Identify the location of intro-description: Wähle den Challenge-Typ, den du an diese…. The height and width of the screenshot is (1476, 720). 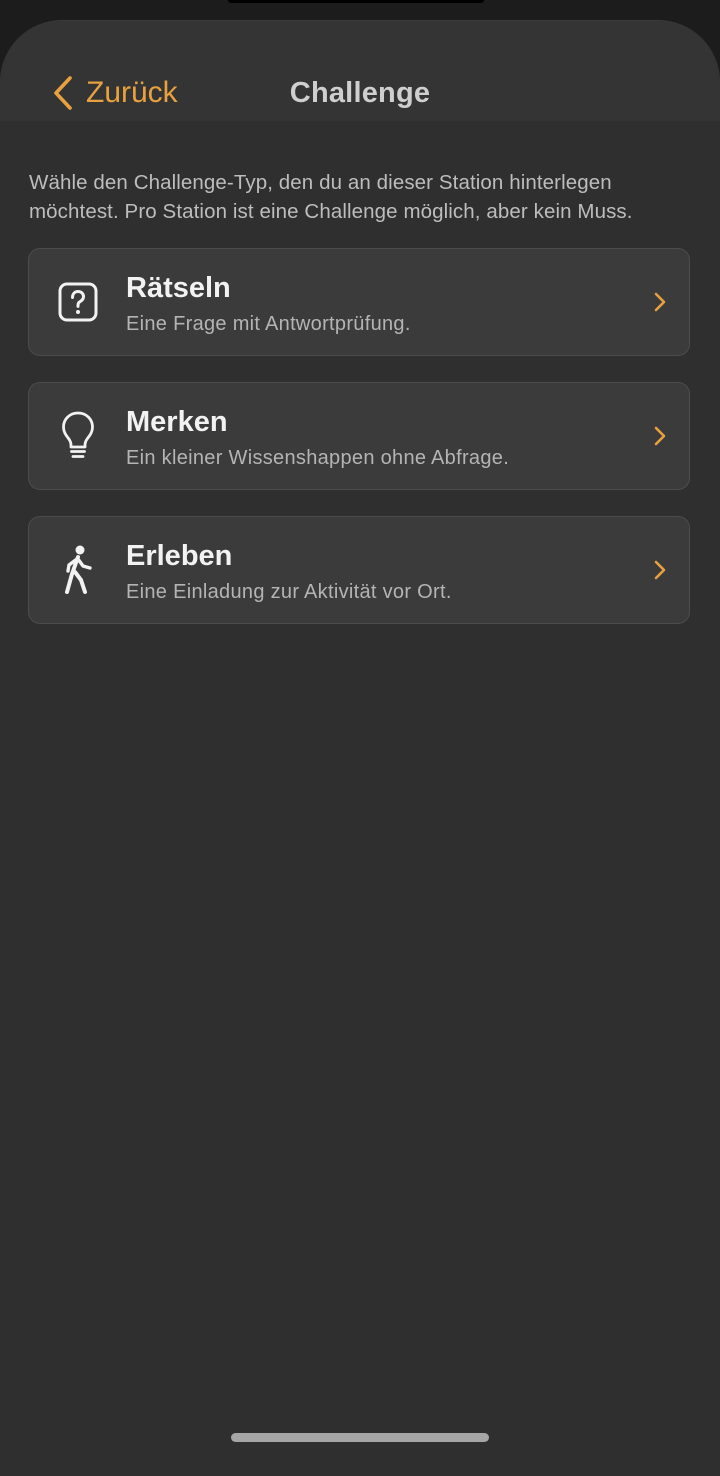
(331, 197).